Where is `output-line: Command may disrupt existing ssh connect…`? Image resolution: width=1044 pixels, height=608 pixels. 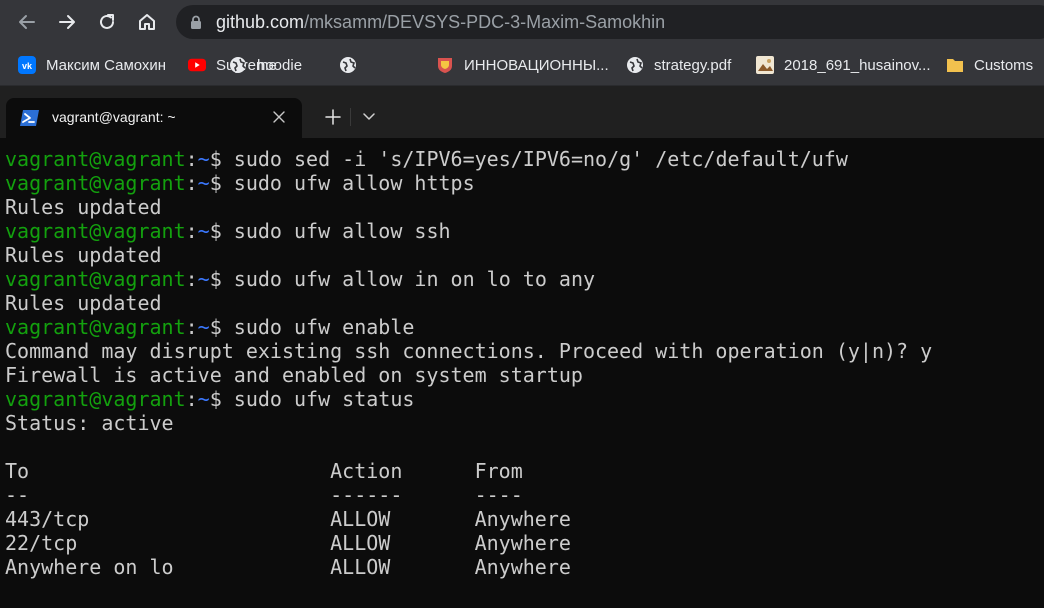
output-line: Command may disrupt existing ssh connect… is located at coordinates (469, 351).